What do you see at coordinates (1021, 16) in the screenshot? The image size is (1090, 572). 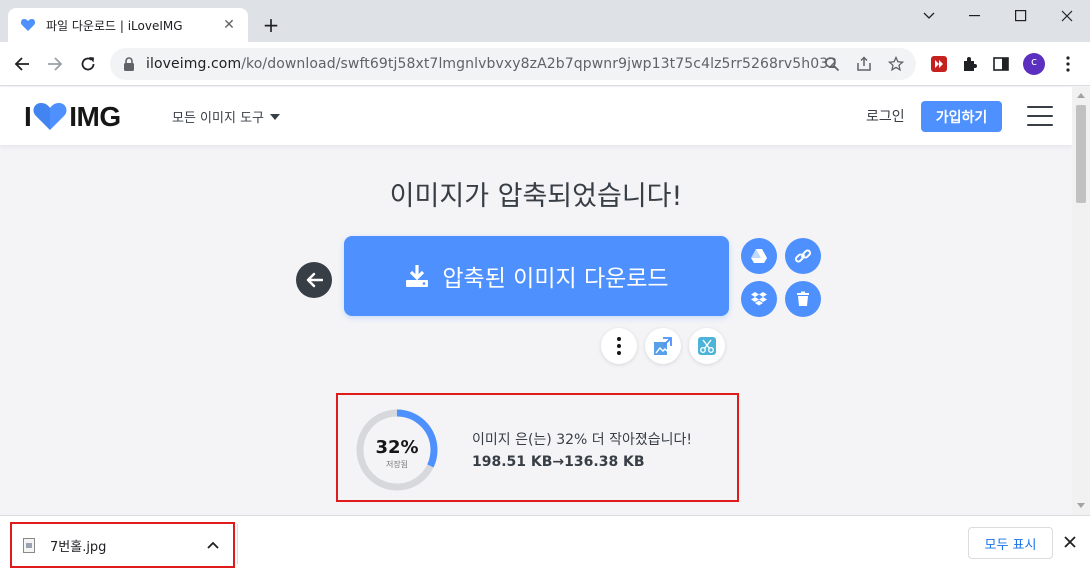 I see `maximize-icon` at bounding box center [1021, 16].